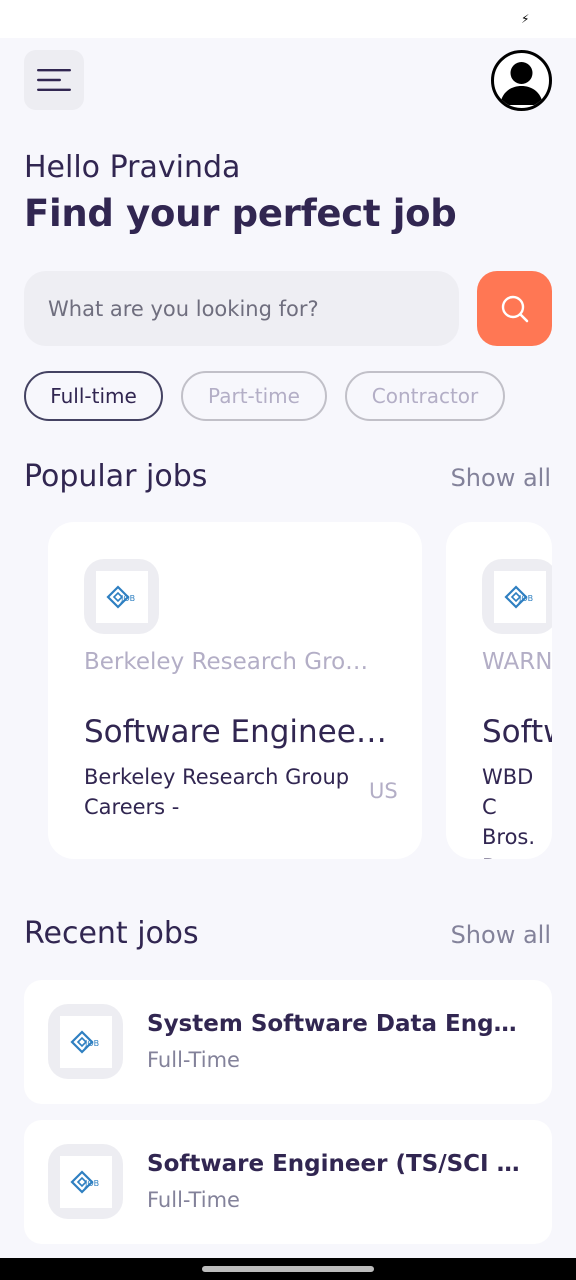 The image size is (576, 1280). I want to click on menu-icon, so click(54, 80).